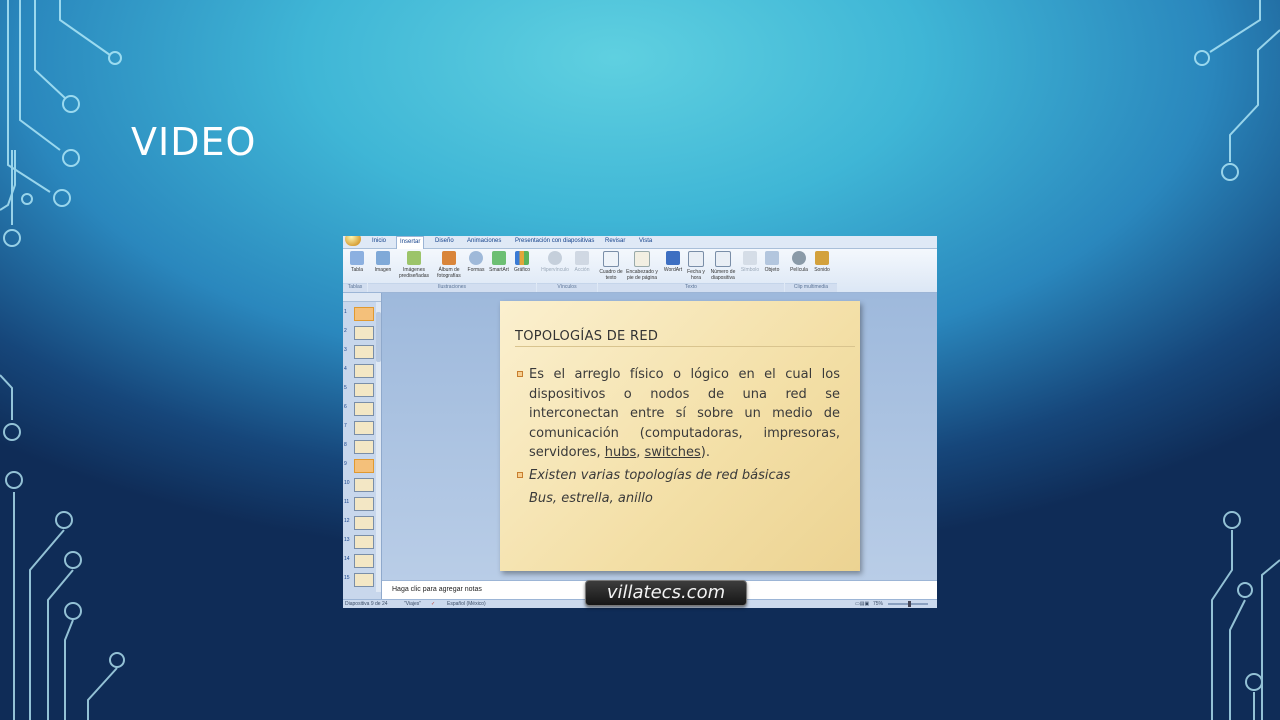 This screenshot has height=720, width=1280. I want to click on tab-diseno: Diseño, so click(444, 241).